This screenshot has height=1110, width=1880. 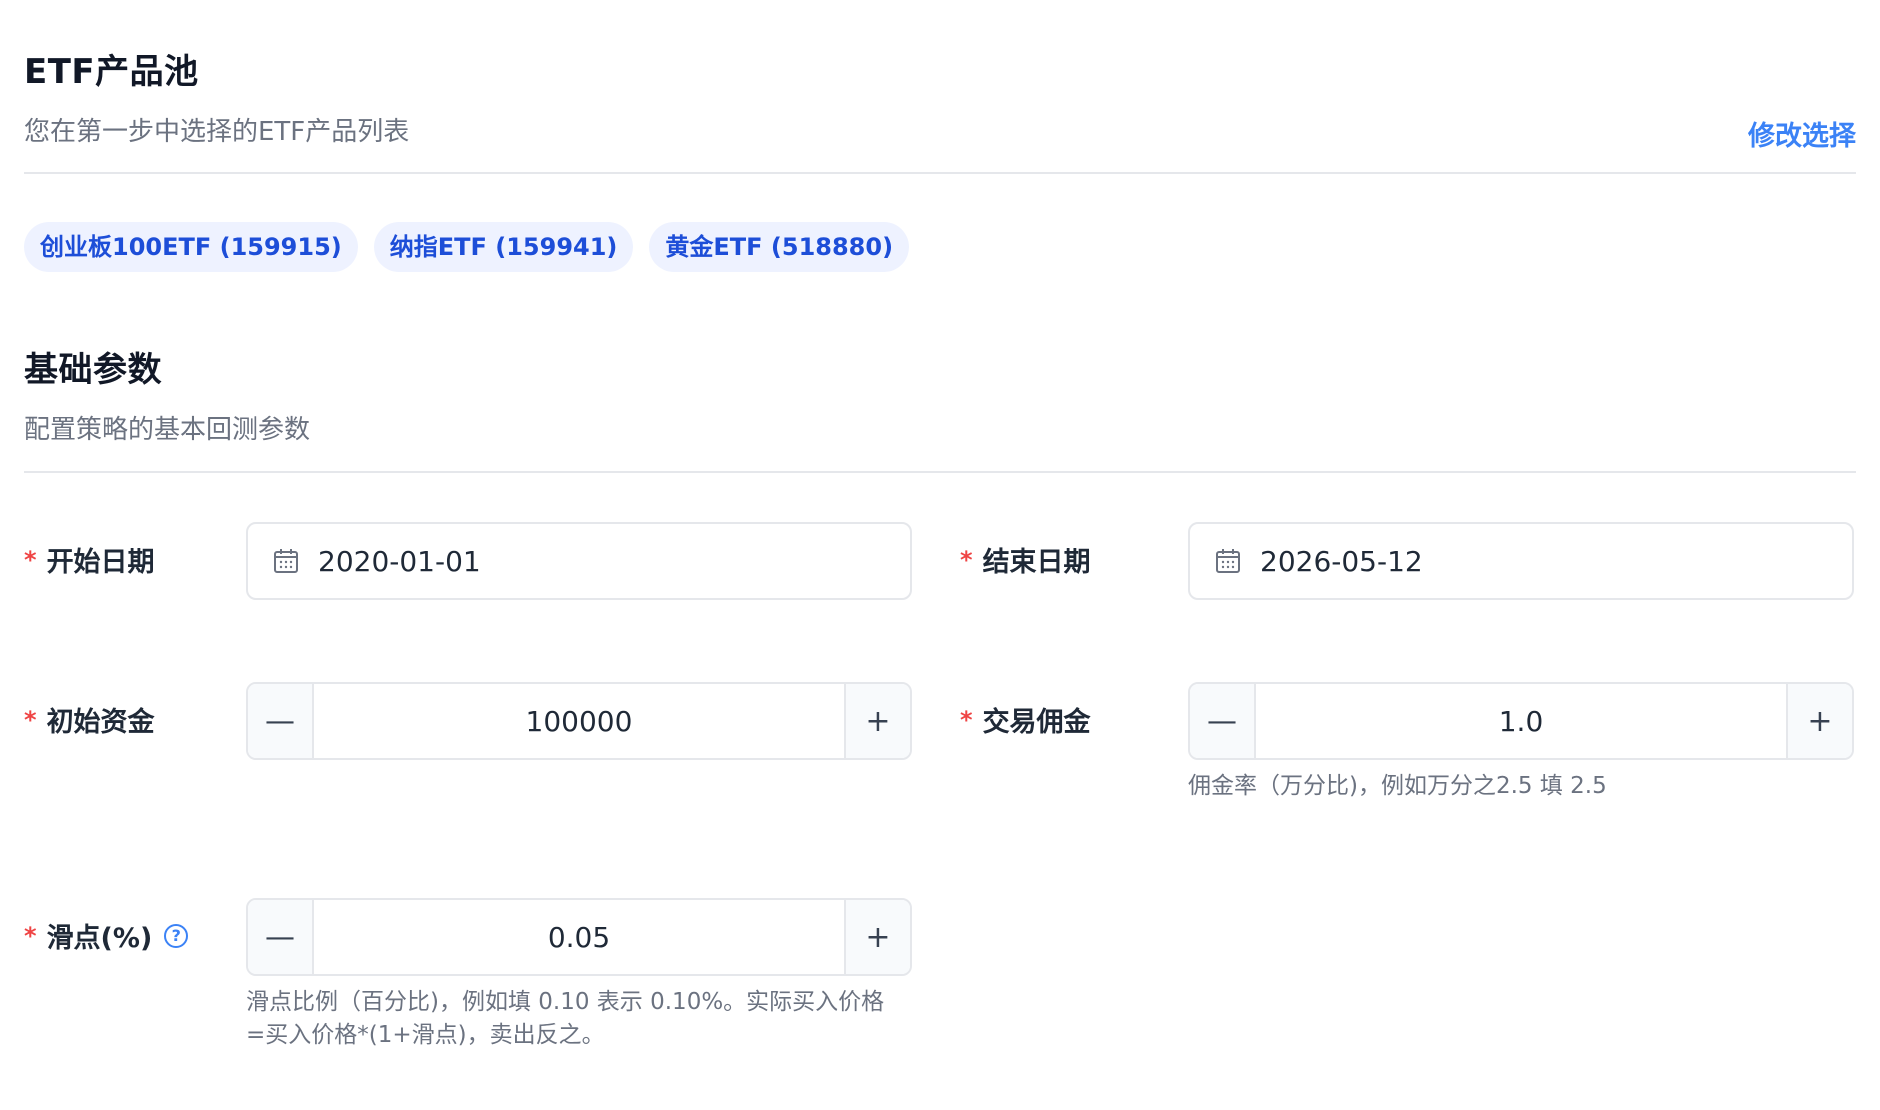 I want to click on slippage-hint-line: =买入价格*(1+滑点)，卖出反之。, so click(x=425, y=1035).